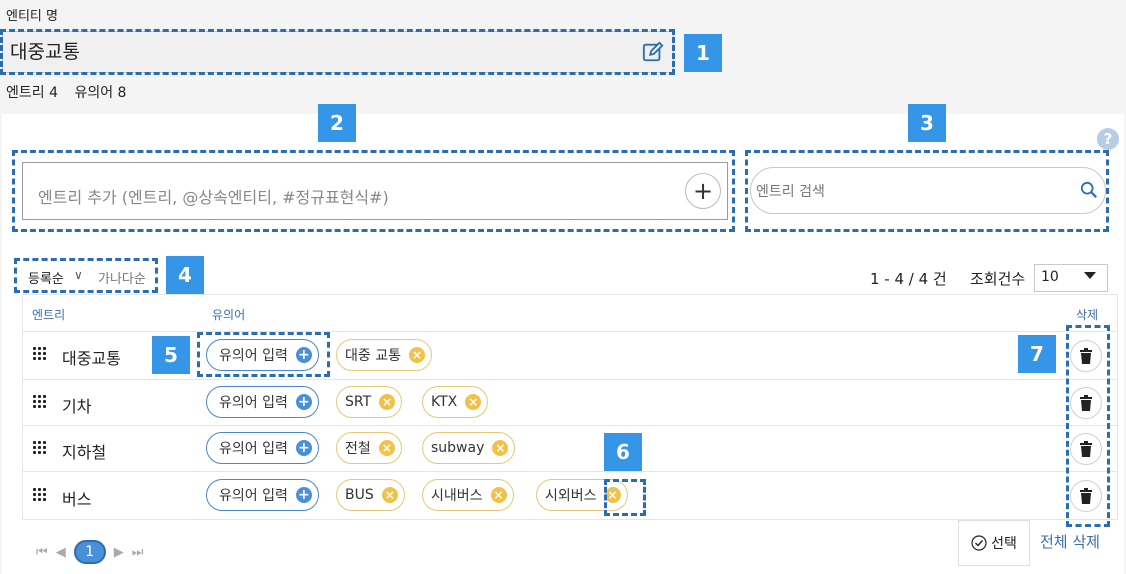 The width and height of the screenshot is (1126, 574). I want to click on callout-5-outline, so click(263, 354).